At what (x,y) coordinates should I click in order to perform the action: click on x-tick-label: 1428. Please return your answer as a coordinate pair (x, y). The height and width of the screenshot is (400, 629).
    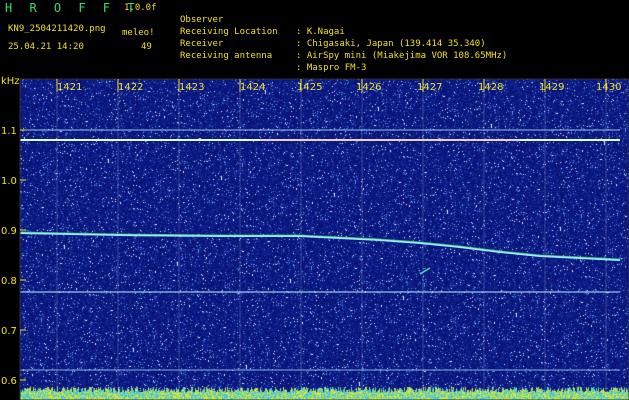
    Looking at the image, I should click on (490, 87).